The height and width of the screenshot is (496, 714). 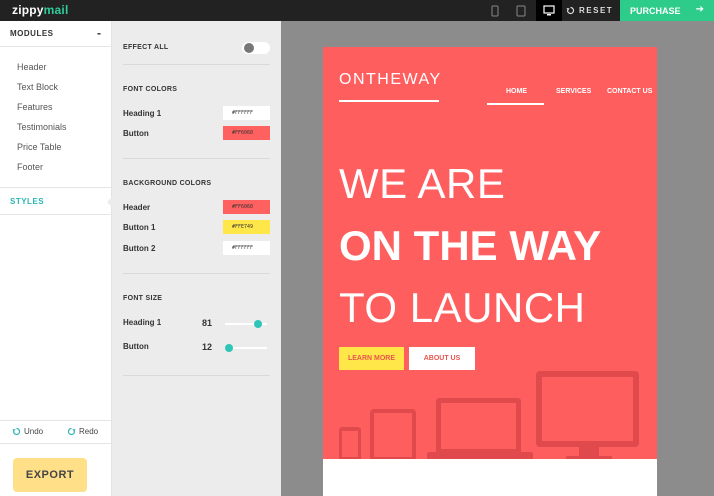 I want to click on font-size-heading1-label: Heading 1, so click(x=142, y=322).